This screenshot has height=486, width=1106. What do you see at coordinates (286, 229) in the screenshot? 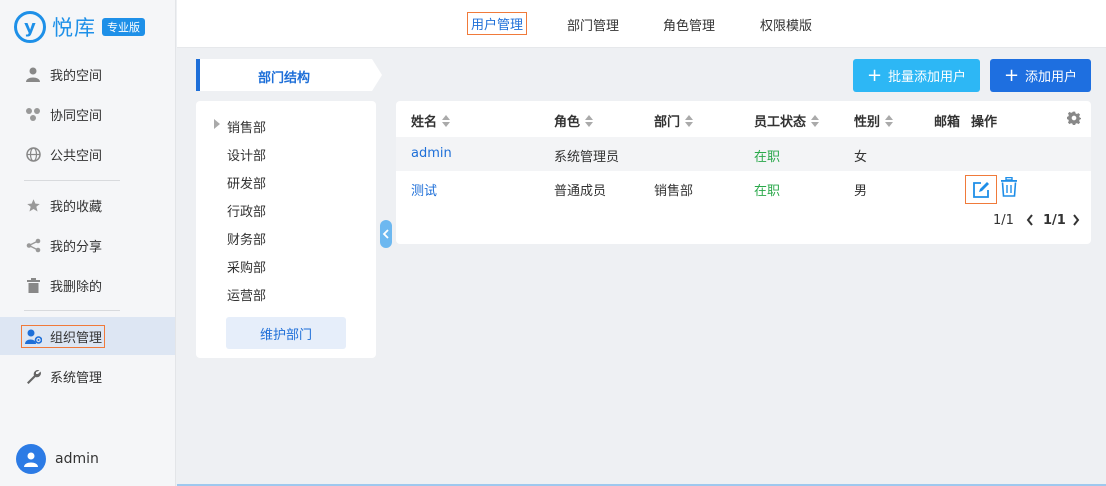
I see `dept-tree-panel: 销售部 设计部 研发部 行政部 财务部 采购部 运营部 维护部门` at bounding box center [286, 229].